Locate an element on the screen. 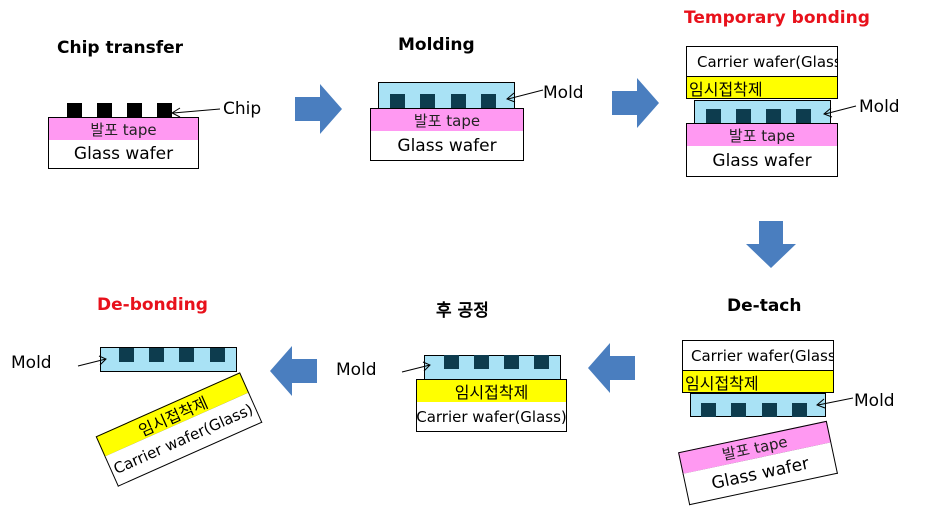 The width and height of the screenshot is (928, 506). step-title-de-tach: De-tach is located at coordinates (764, 306).